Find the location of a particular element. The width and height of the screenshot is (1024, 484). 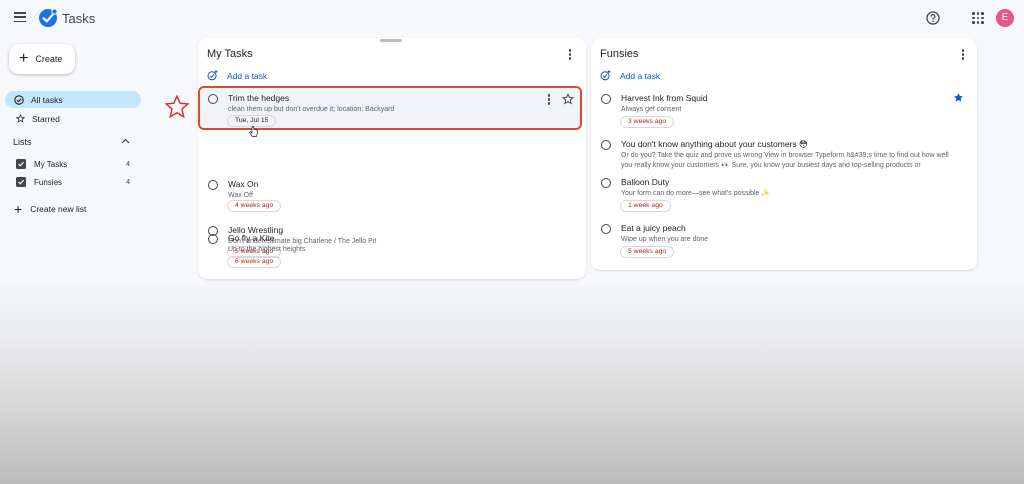

task-title: Go fly a Kite is located at coordinates (251, 238).